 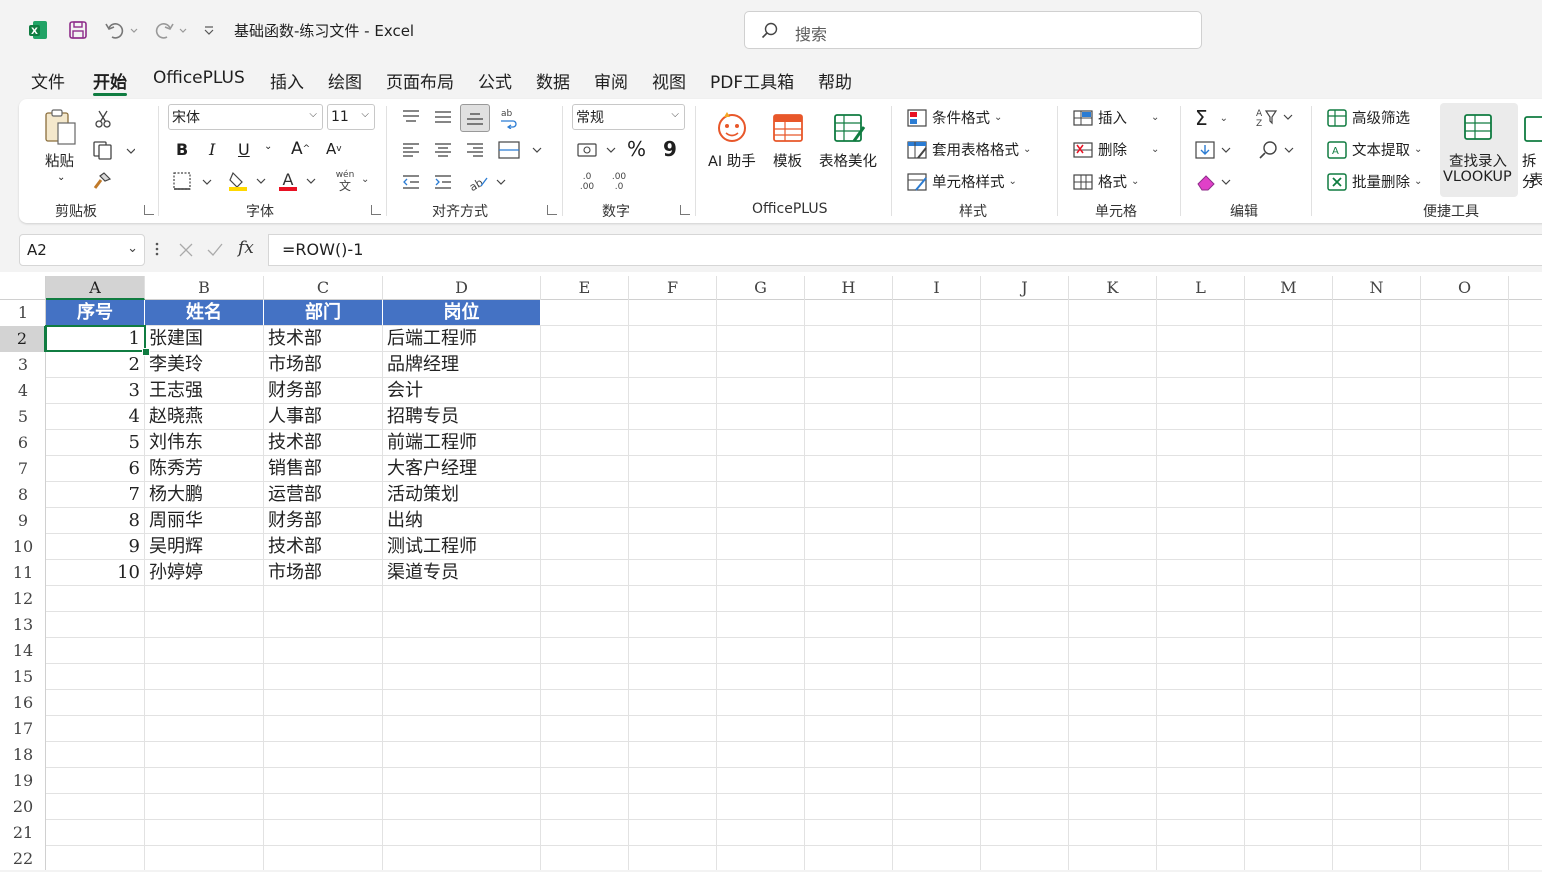 What do you see at coordinates (1377, 288) in the screenshot?
I see `column-header-n: N` at bounding box center [1377, 288].